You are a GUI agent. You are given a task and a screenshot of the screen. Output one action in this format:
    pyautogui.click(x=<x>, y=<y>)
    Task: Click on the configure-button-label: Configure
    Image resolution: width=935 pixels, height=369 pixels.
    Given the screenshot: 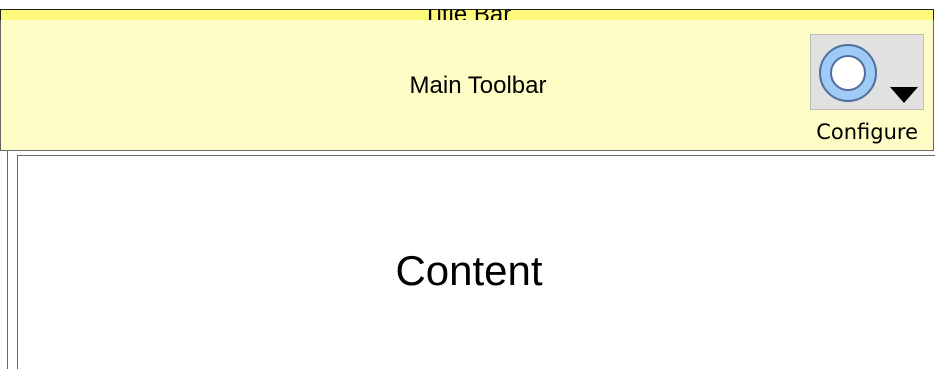 What is the action you would take?
    pyautogui.click(x=867, y=132)
    